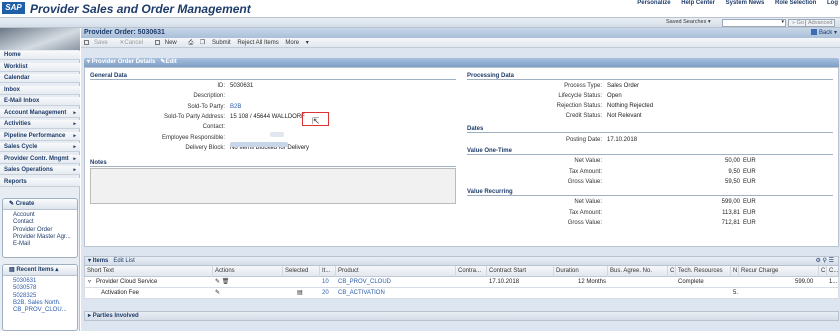  I want to click on row-item-no: 10, so click(325, 282).